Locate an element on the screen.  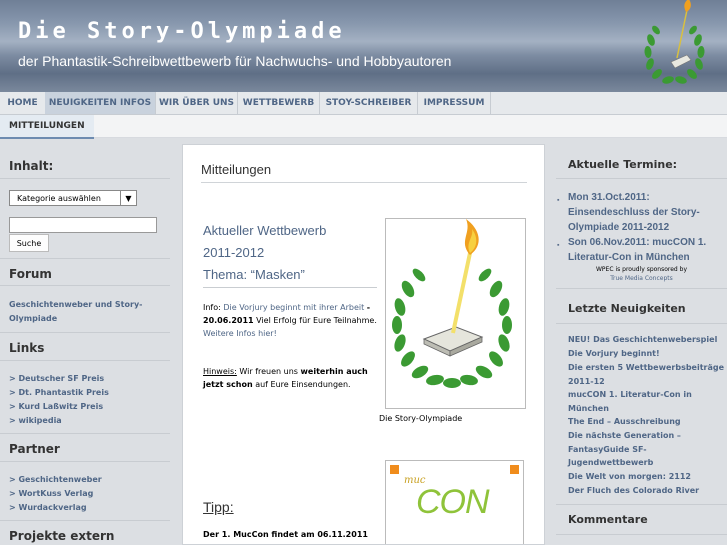
sponsor-link: True Media Concepts is located at coordinates (641, 278).